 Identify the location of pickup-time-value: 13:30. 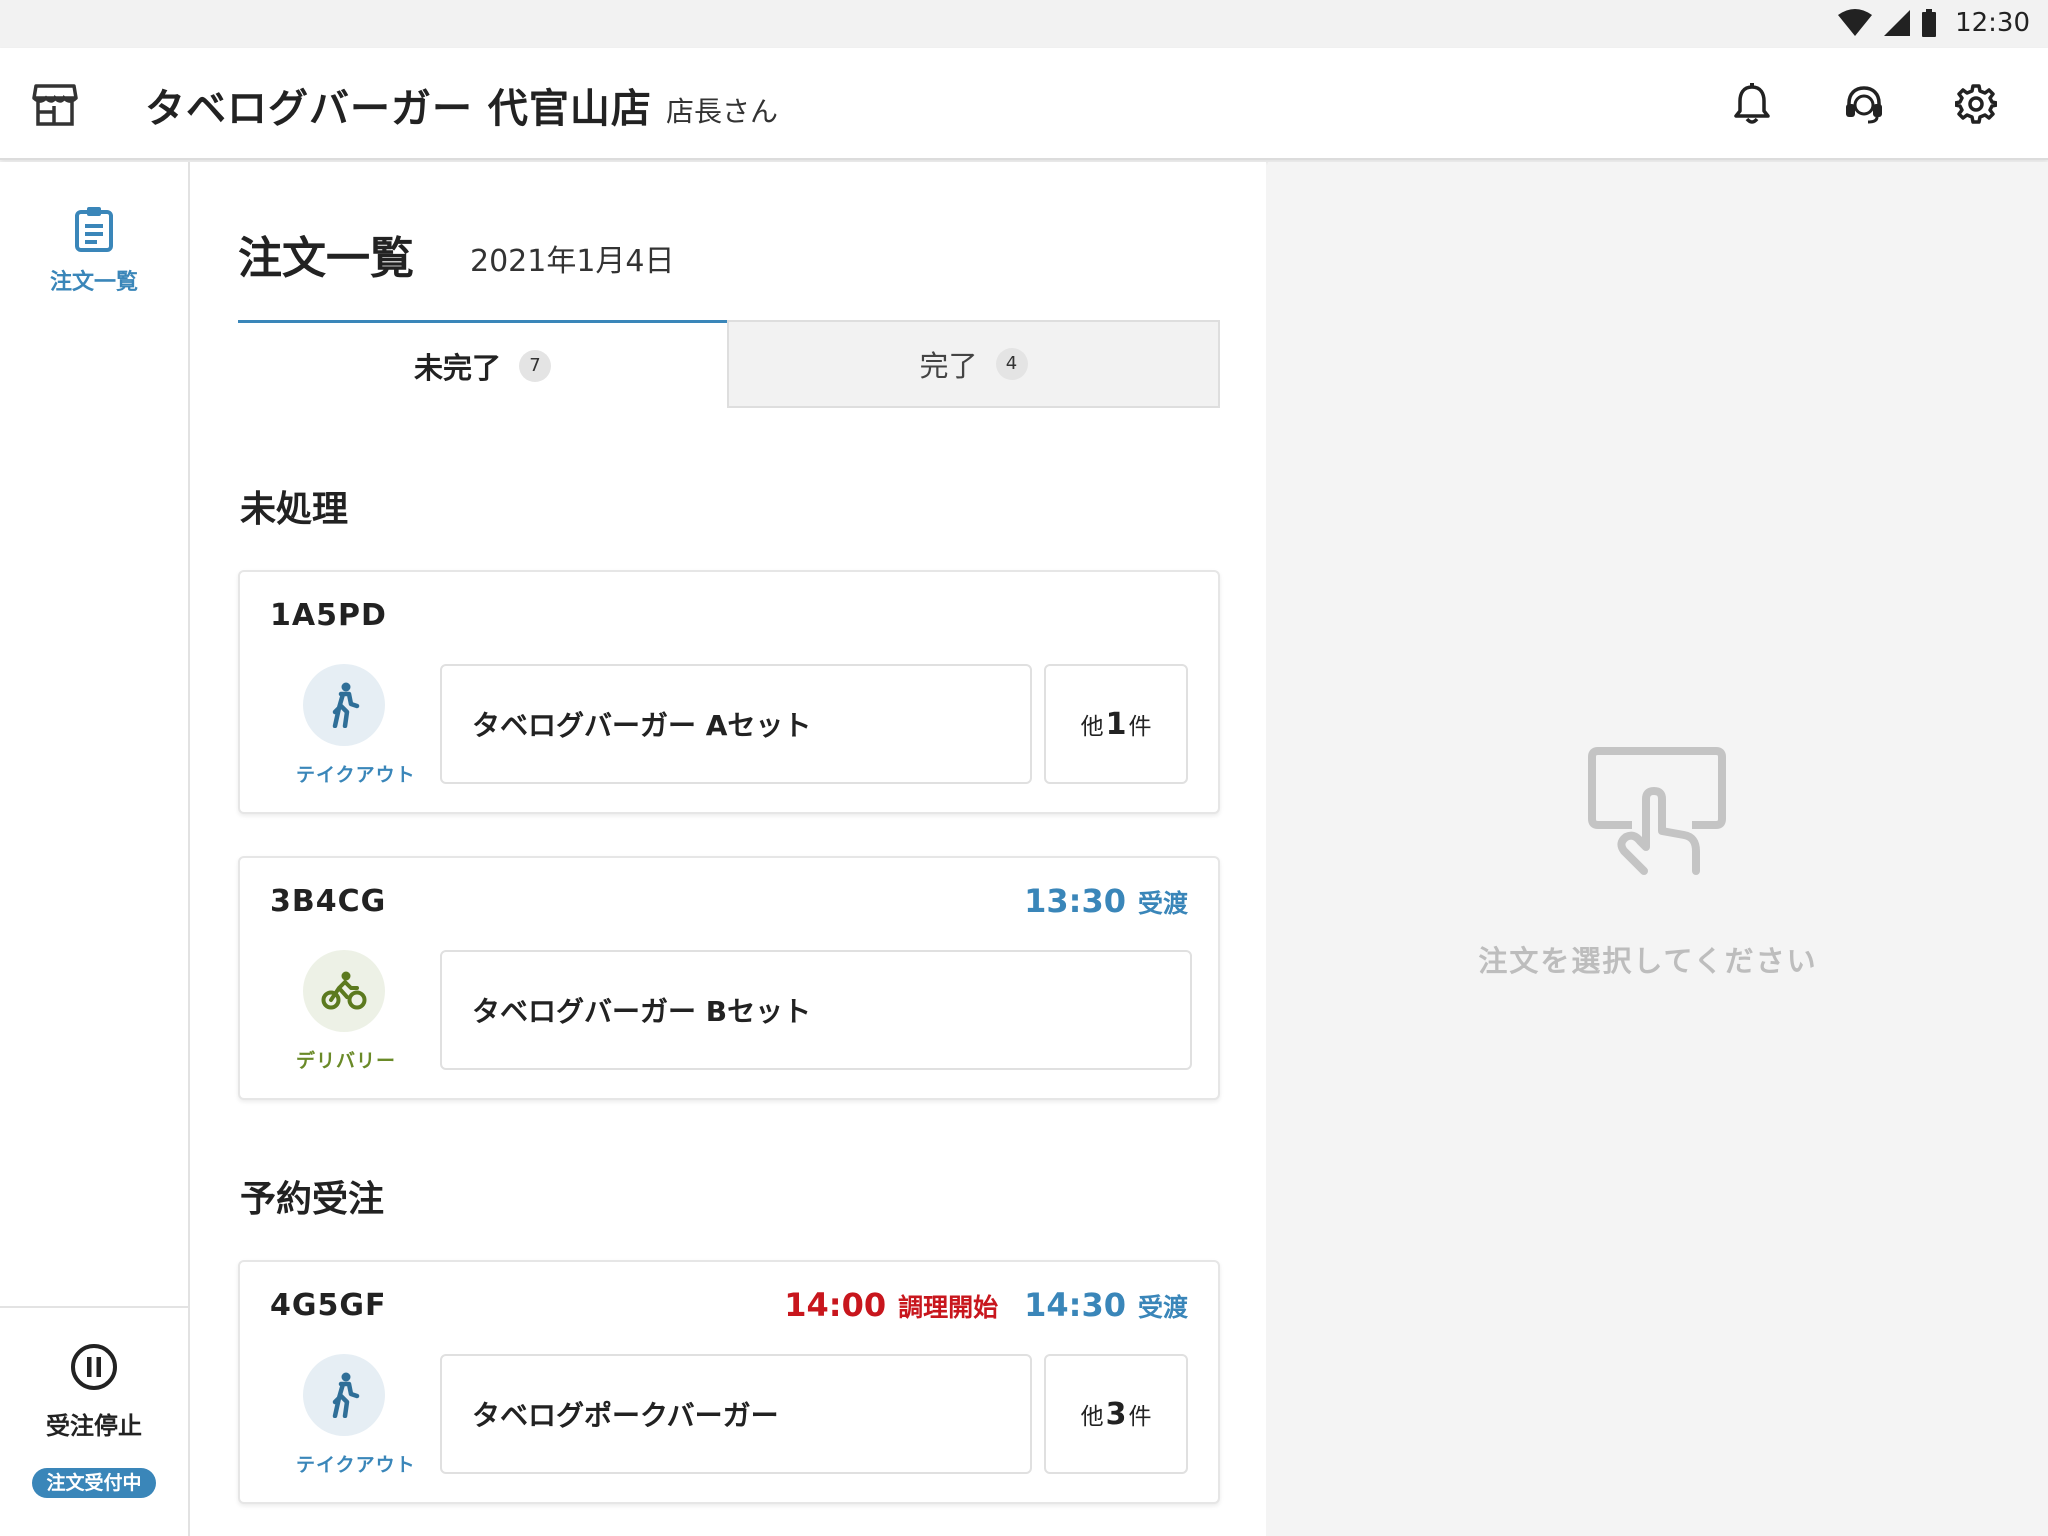
(1075, 901).